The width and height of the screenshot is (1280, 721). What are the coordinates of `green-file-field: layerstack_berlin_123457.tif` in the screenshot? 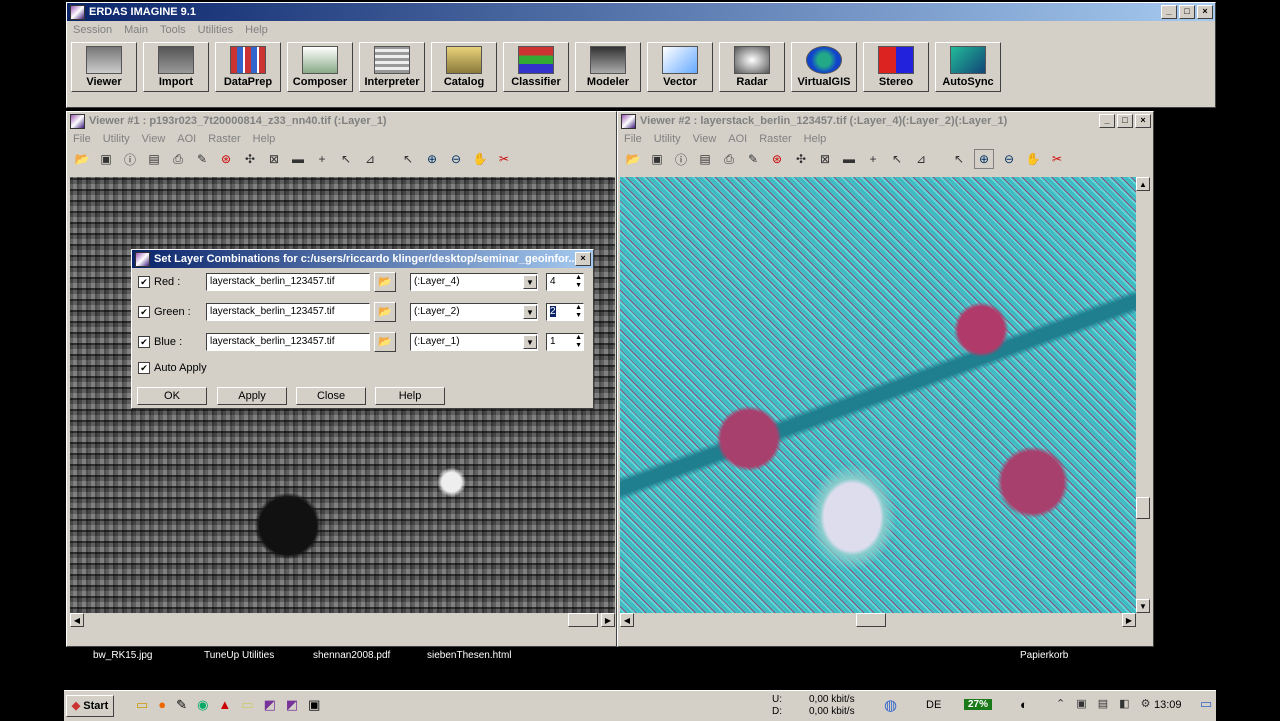 It's located at (288, 312).